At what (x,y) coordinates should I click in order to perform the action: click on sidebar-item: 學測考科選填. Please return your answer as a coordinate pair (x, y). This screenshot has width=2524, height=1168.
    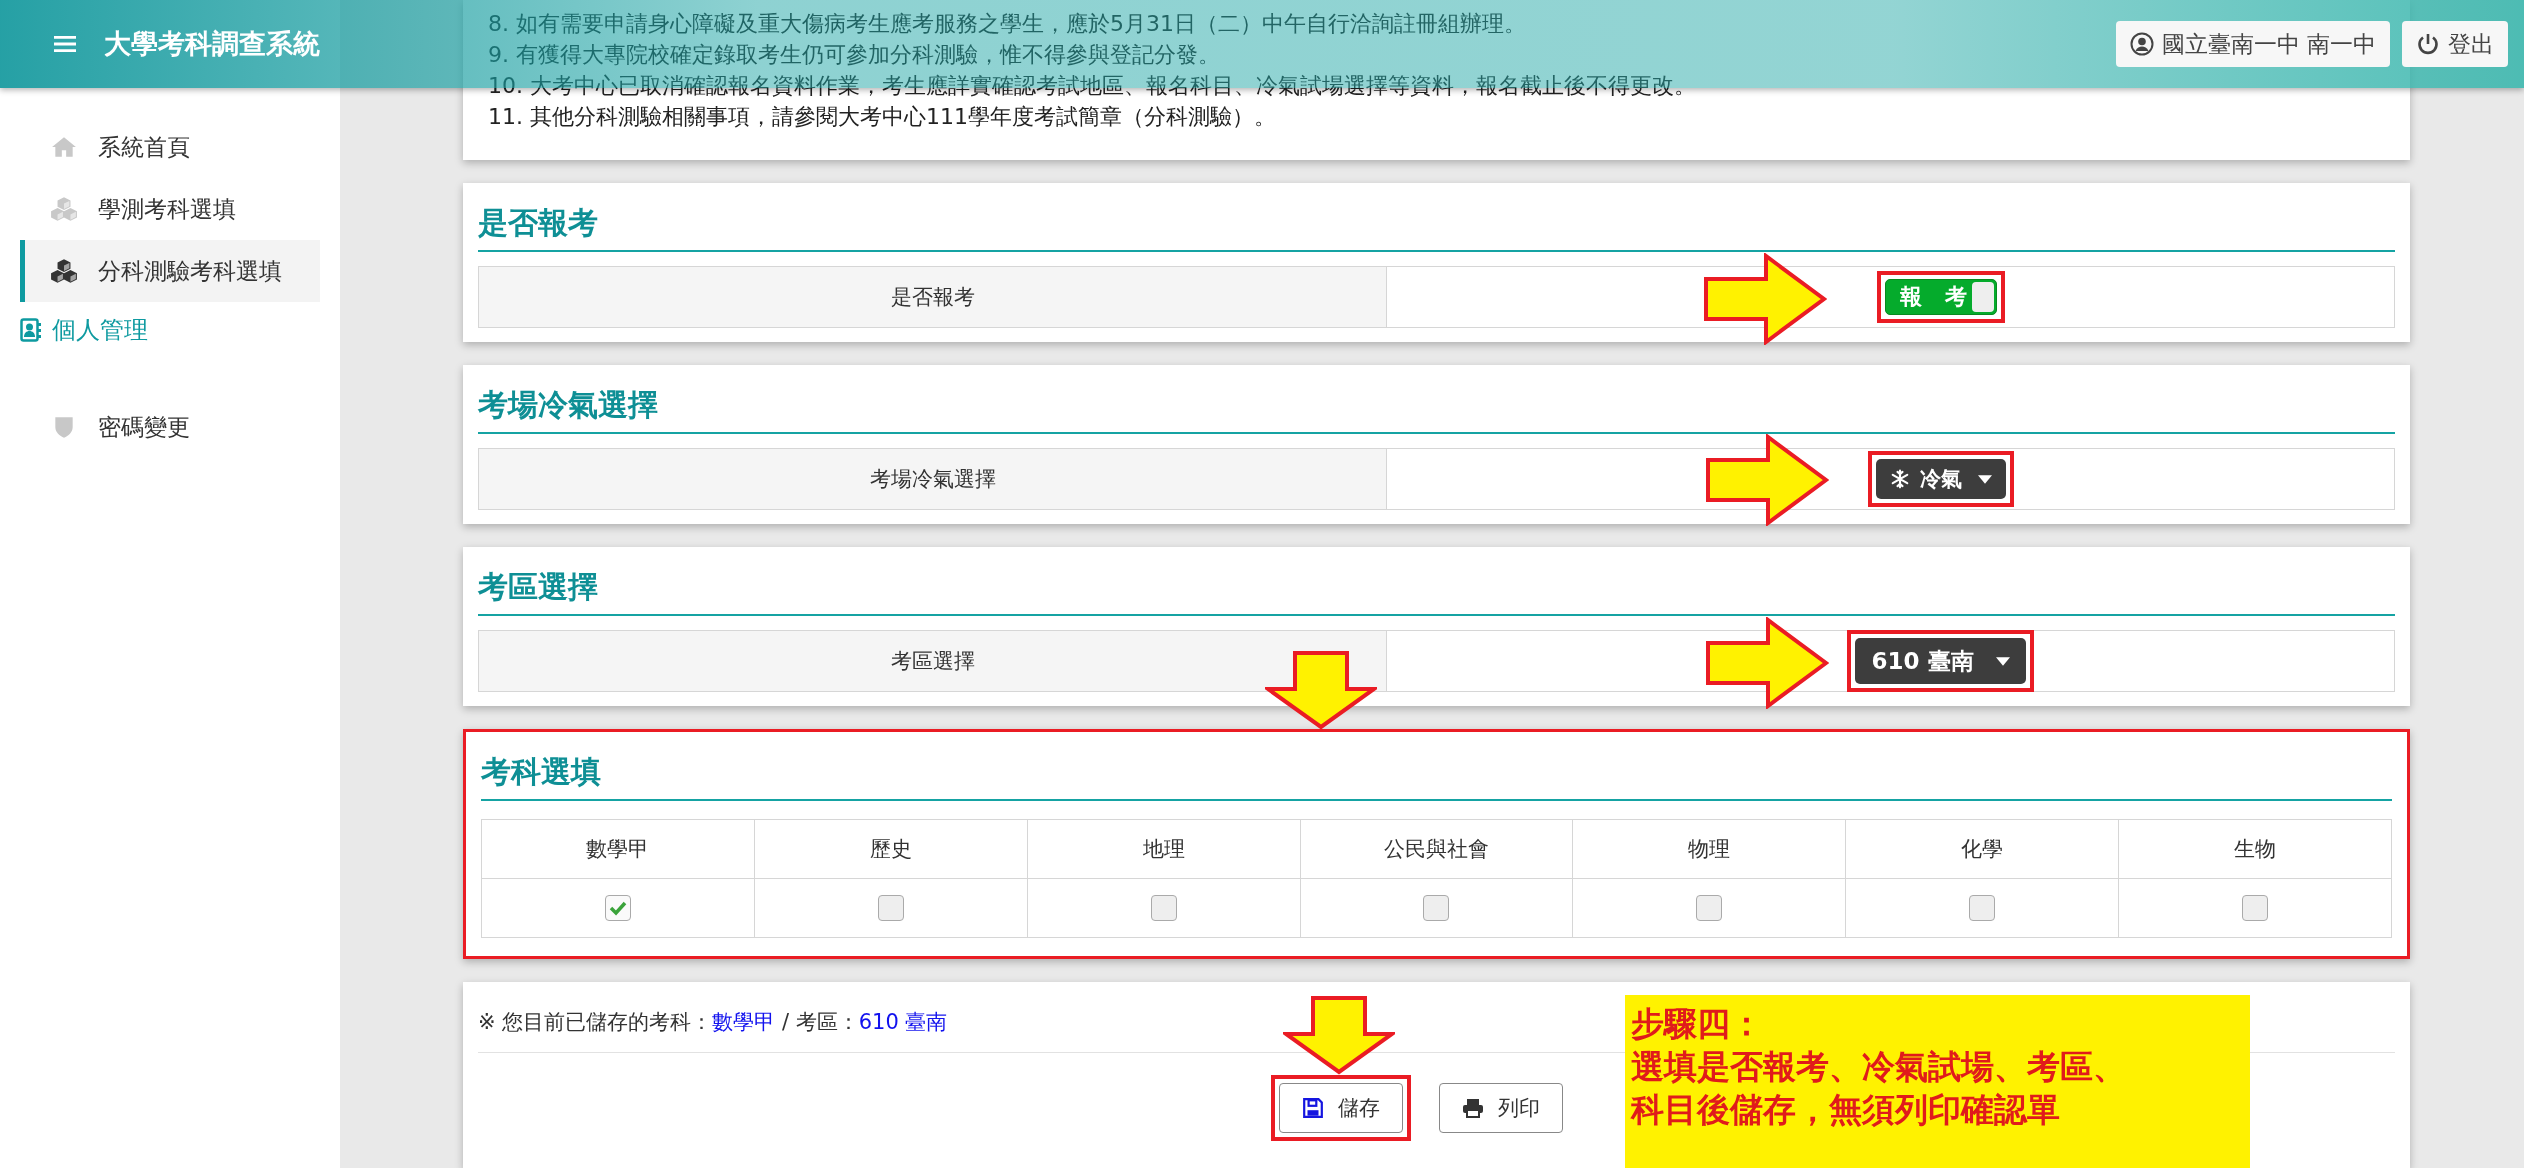
    Looking at the image, I should click on (170, 209).